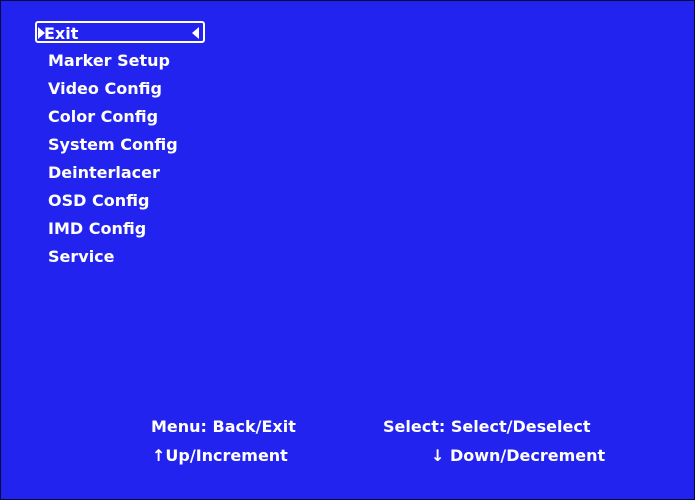  I want to click on menu-item-deinterlacer: Deinterlacer, so click(120, 173).